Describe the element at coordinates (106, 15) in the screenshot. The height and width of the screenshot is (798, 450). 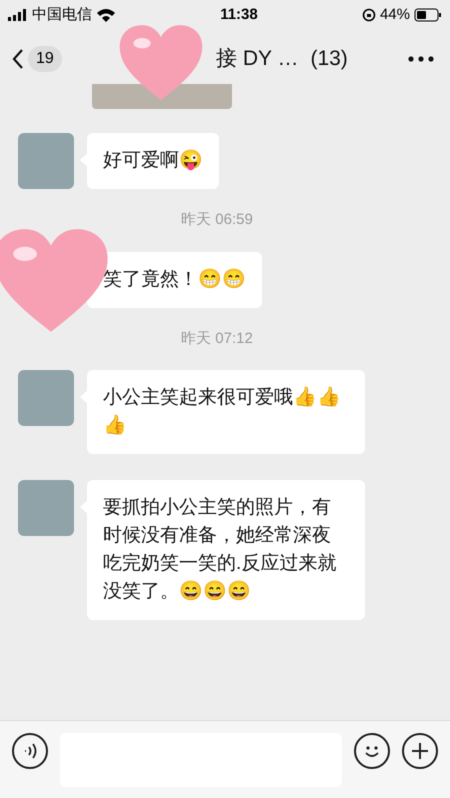
I see `wifi-icon` at that location.